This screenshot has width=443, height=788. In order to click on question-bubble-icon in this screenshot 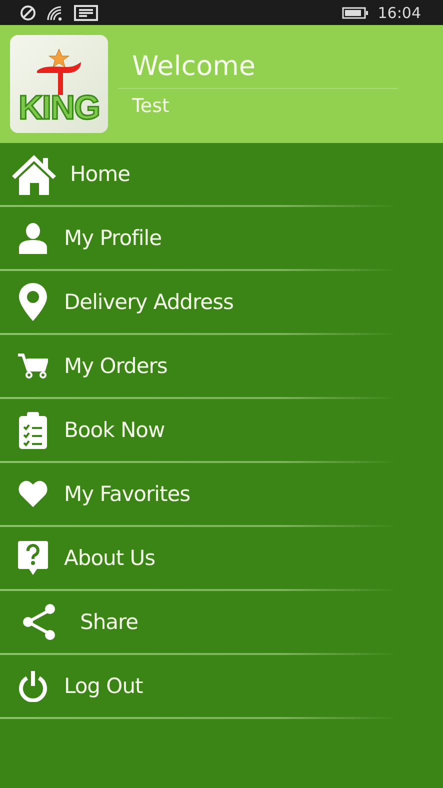, I will do `click(33, 558)`.